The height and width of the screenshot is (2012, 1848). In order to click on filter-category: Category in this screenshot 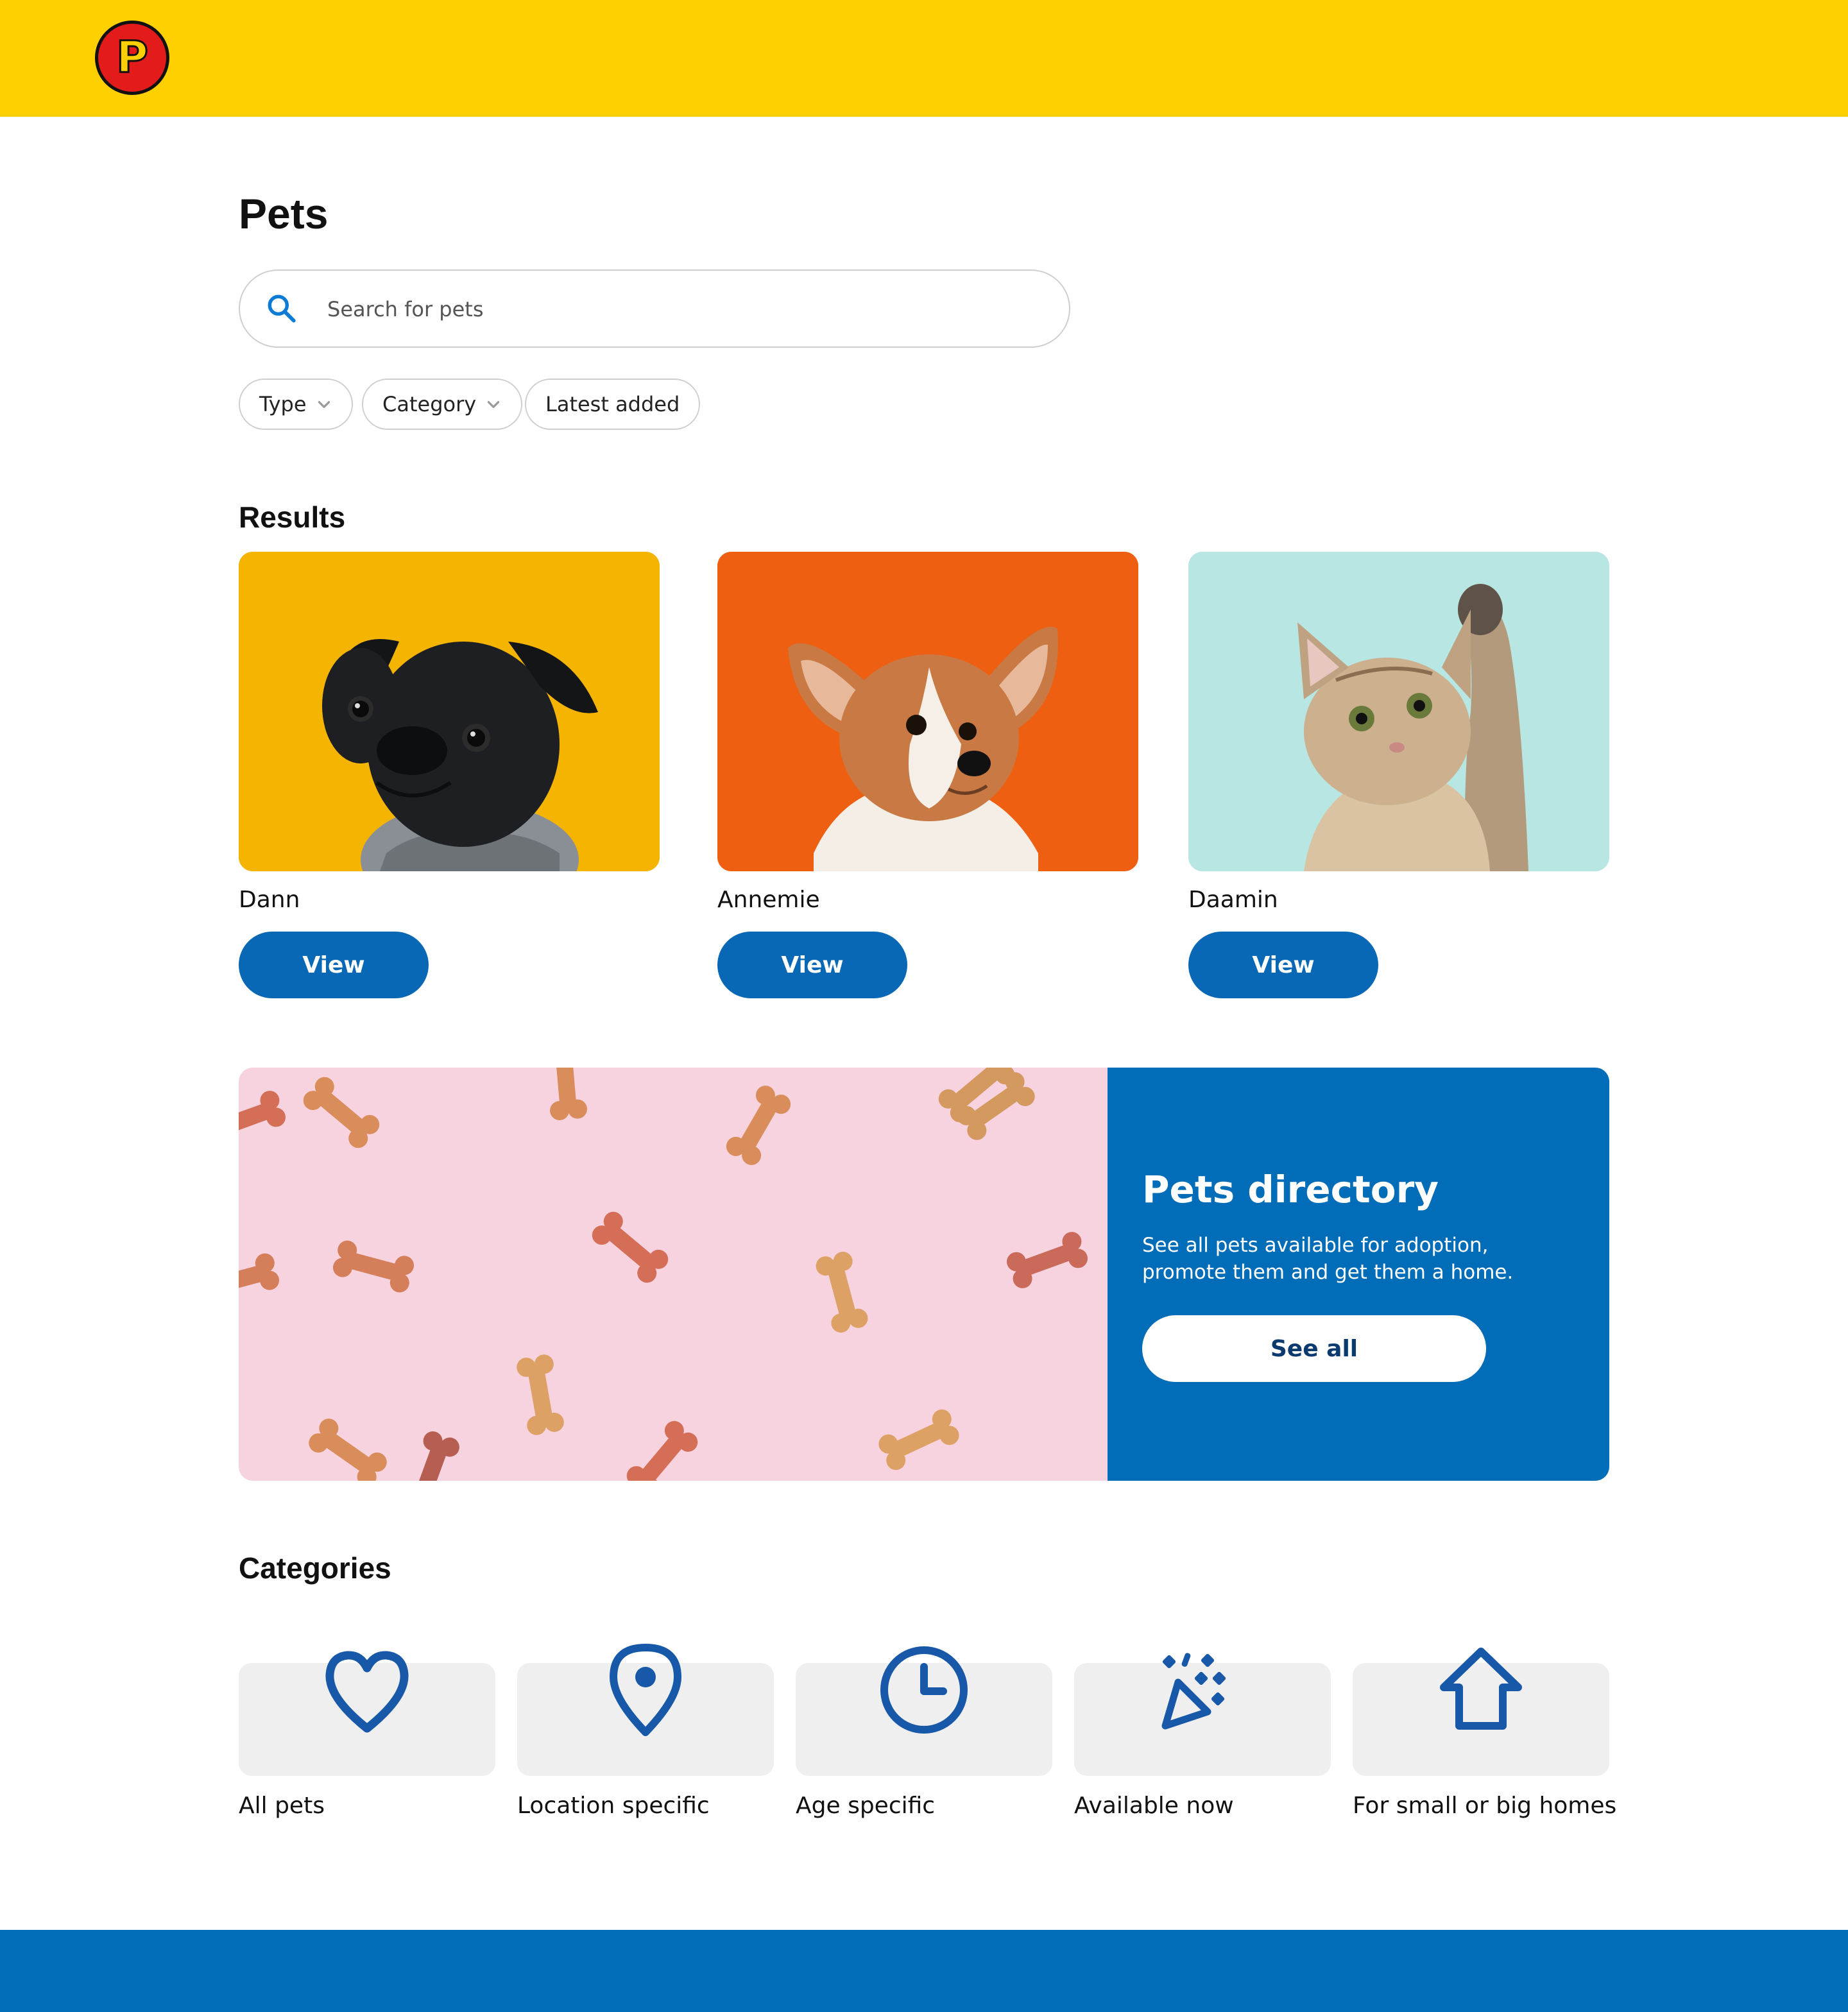, I will do `click(443, 404)`.